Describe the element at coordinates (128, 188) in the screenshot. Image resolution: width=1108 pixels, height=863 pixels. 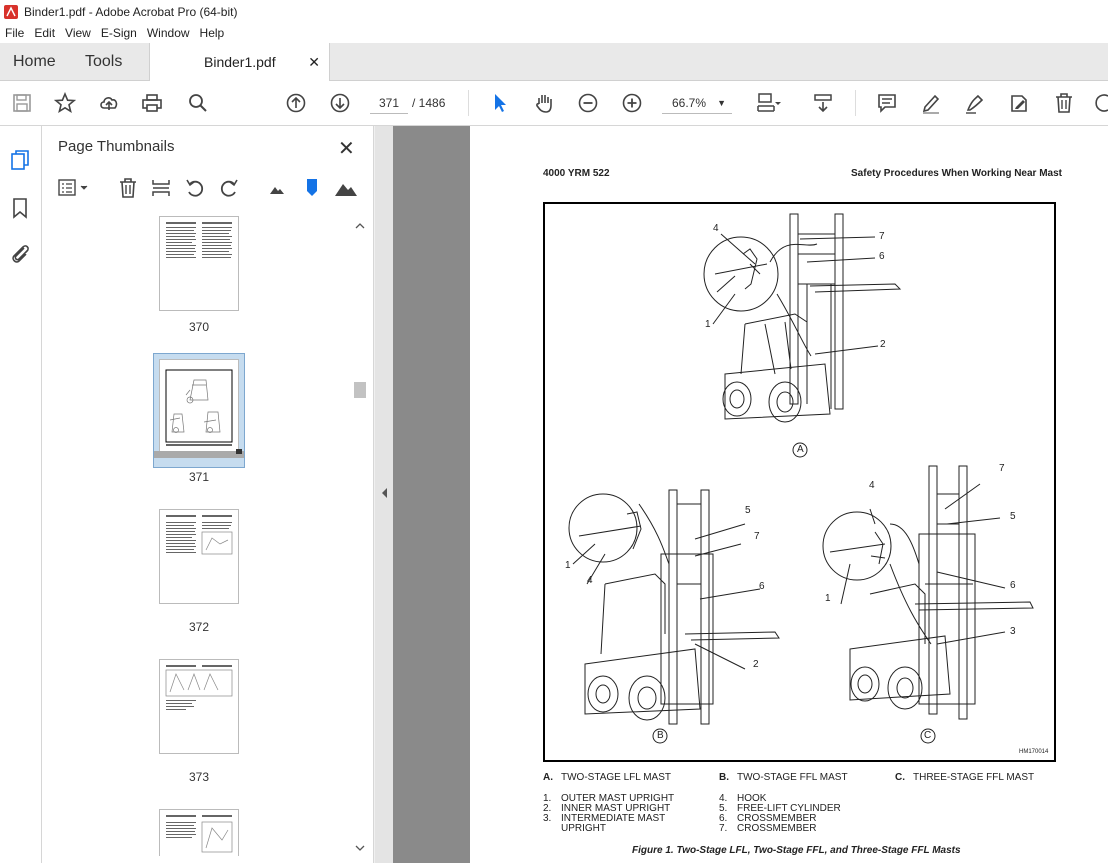
I see `delete-page-icon` at that location.